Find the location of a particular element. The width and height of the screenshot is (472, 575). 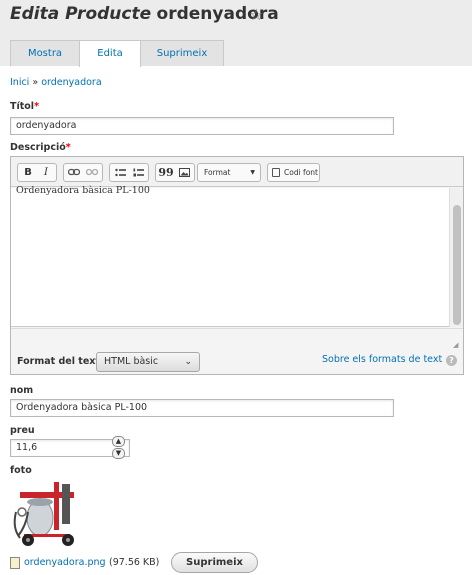

tab-suprimeix: Suprimeix is located at coordinates (182, 53).